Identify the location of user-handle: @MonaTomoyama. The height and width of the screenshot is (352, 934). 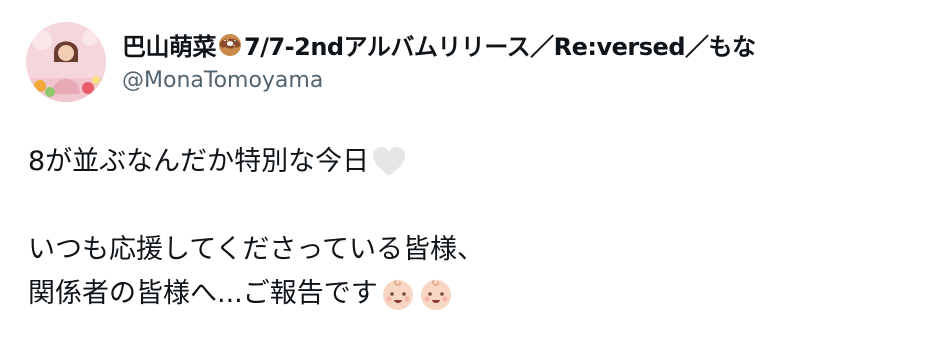
(522, 80).